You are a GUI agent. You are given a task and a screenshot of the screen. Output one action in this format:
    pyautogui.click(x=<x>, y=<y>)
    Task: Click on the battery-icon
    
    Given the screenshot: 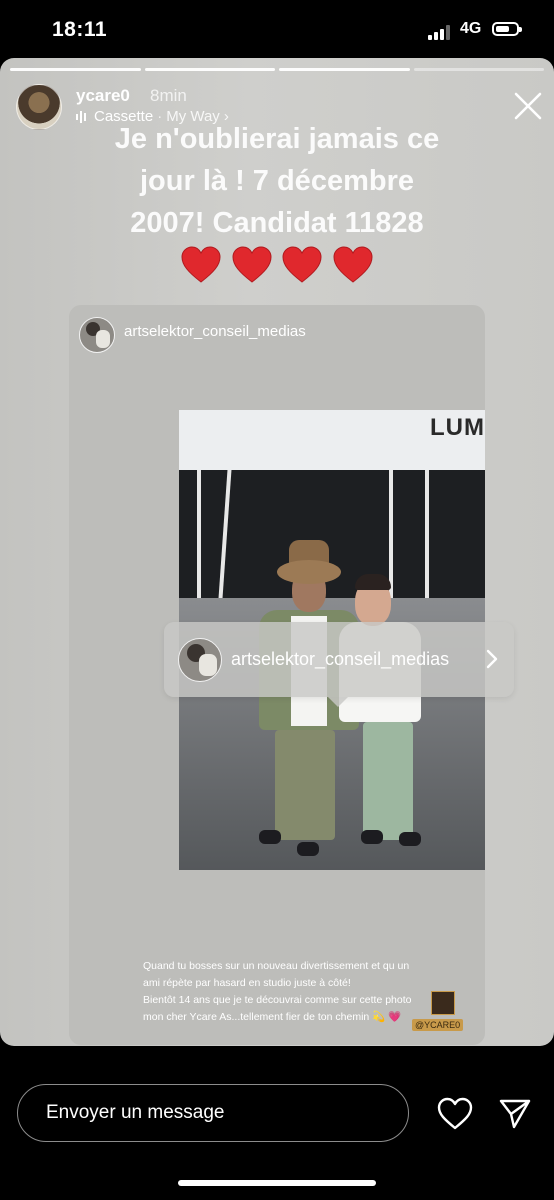 What is the action you would take?
    pyautogui.click(x=507, y=29)
    